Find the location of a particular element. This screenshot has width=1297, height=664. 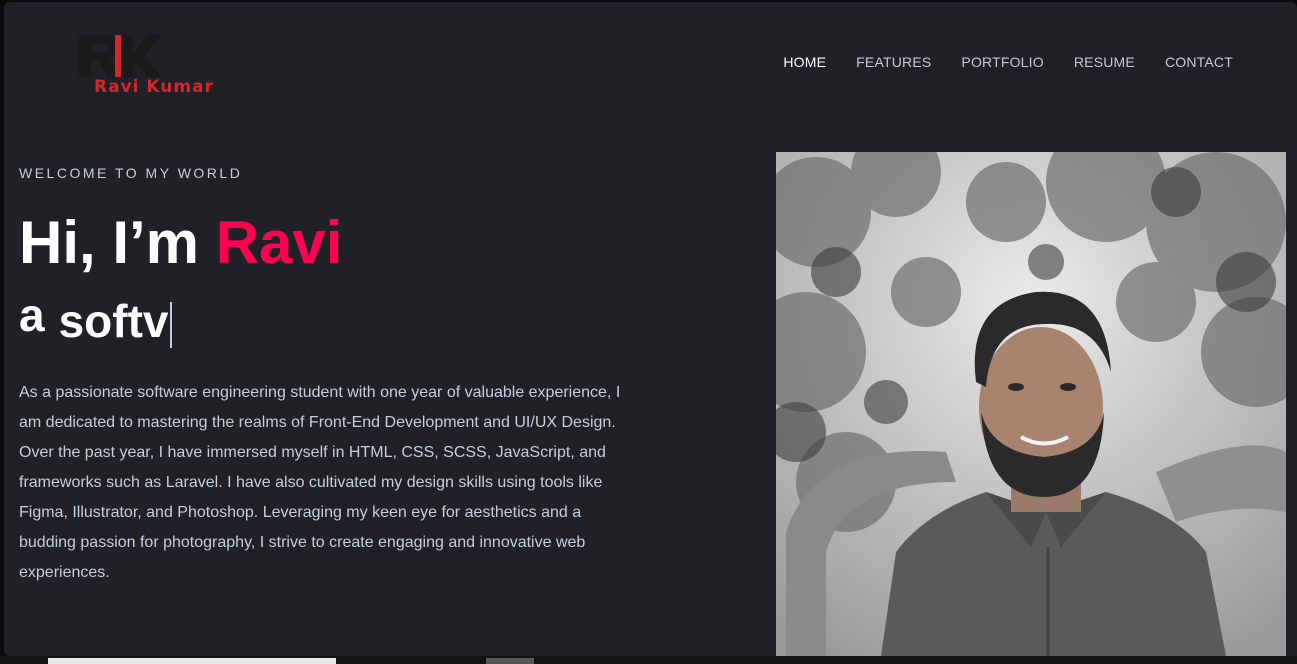

logo-name: Ravi Kumar is located at coordinates (154, 87).